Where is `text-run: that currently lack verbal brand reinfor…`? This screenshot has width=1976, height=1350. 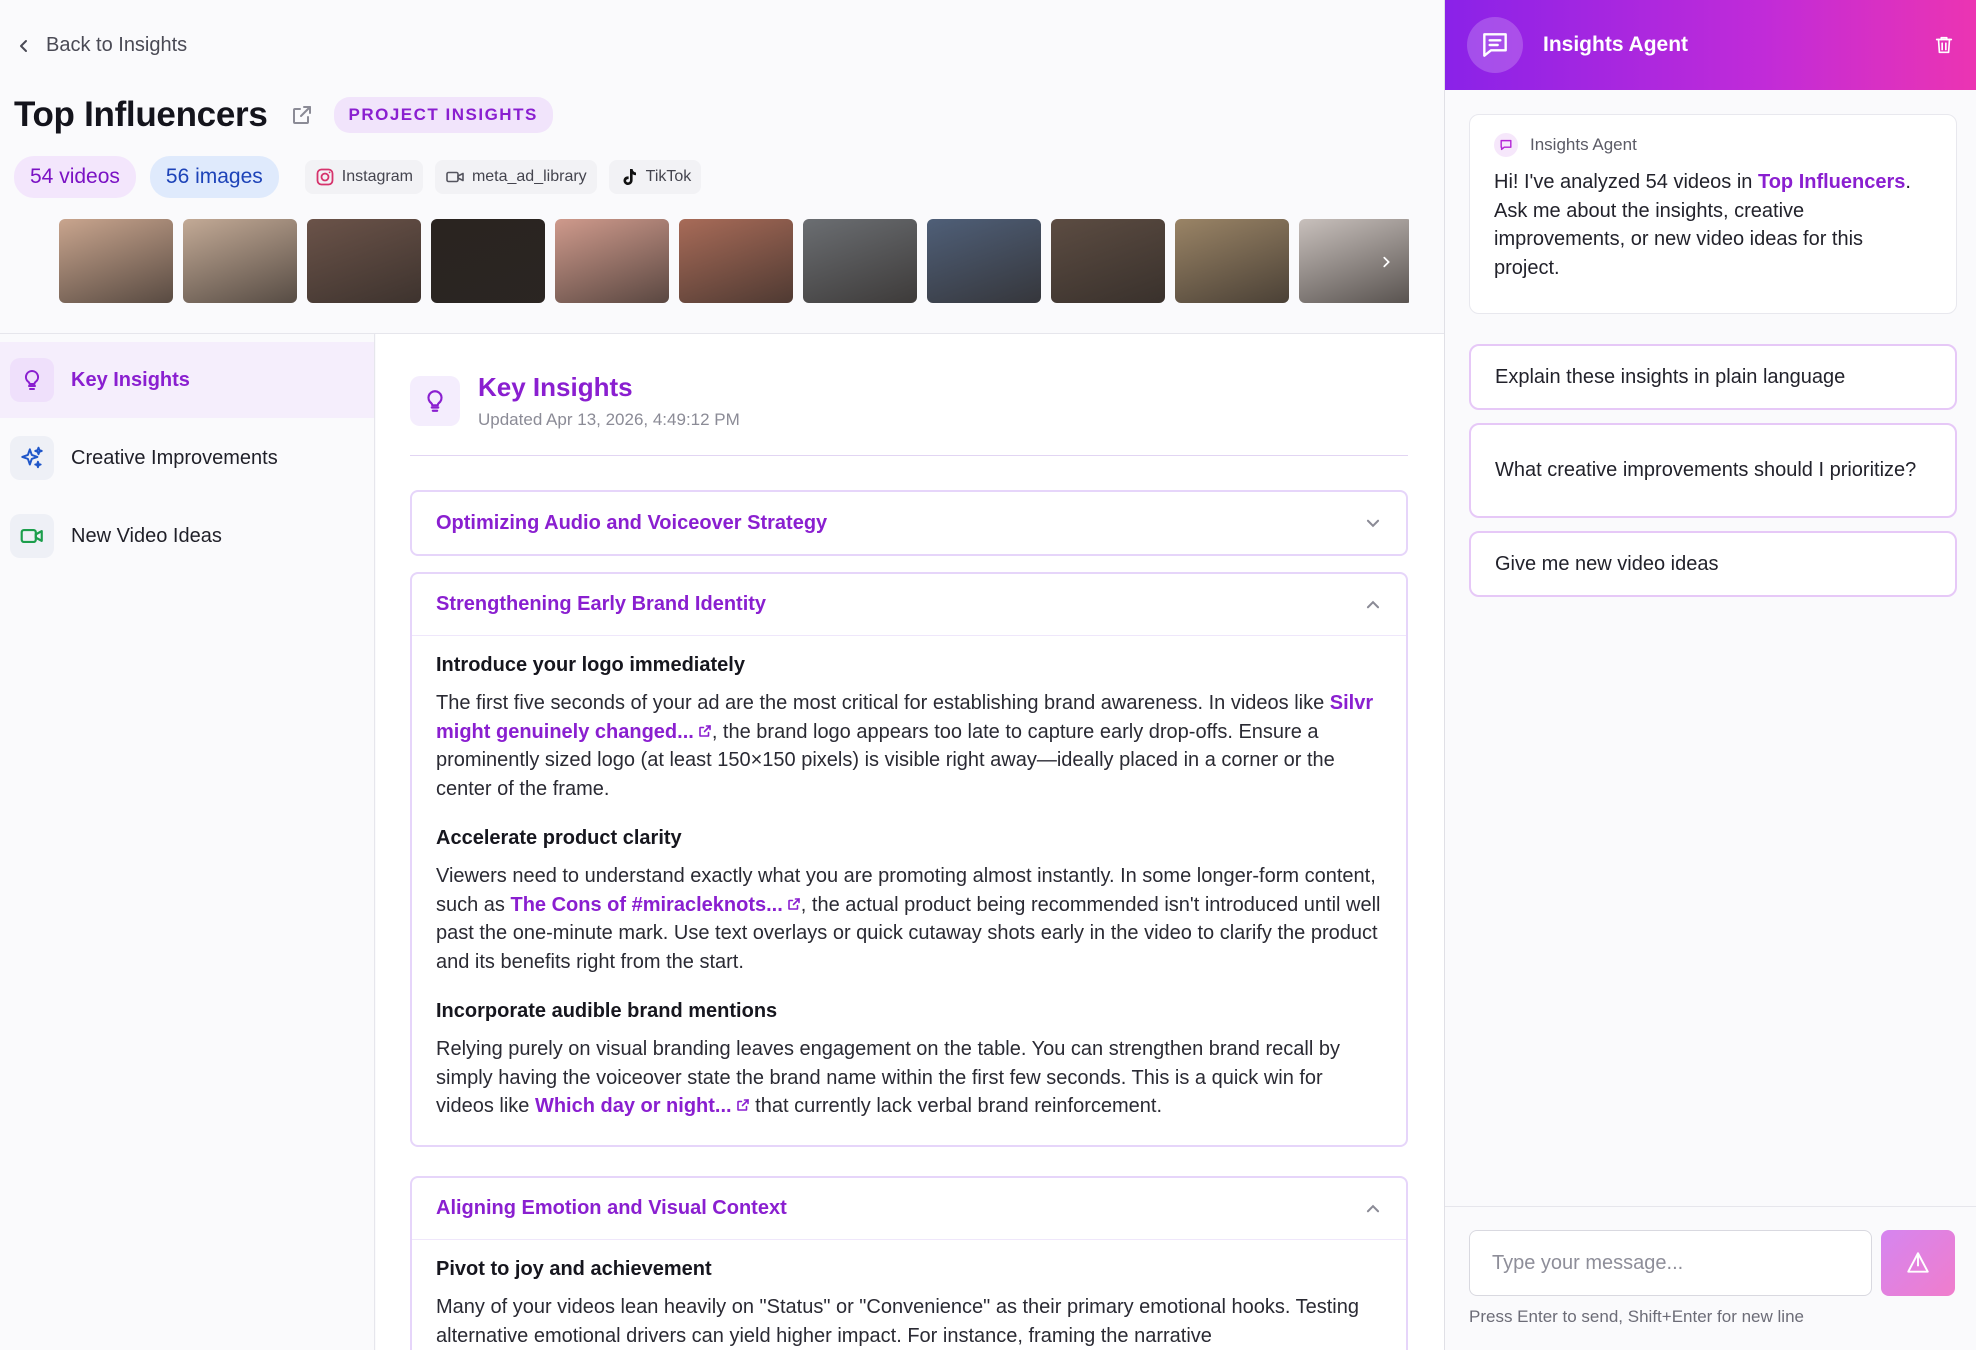
text-run: that currently lack verbal brand reinfor… is located at coordinates (956, 1106).